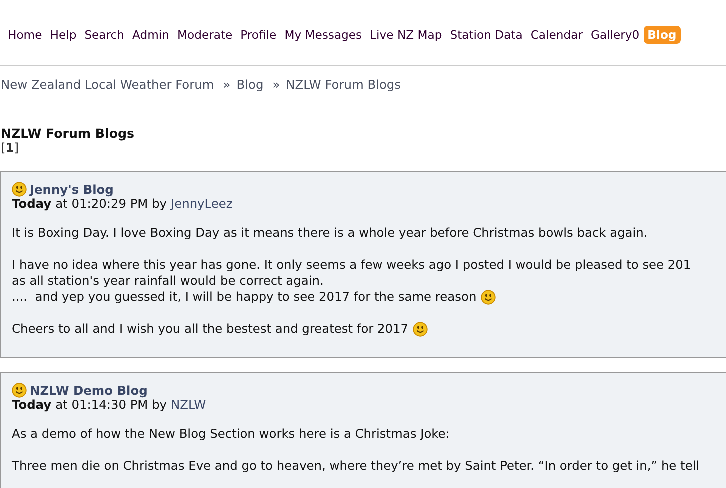 This screenshot has height=488, width=726. I want to click on nav-link: Search, so click(104, 35).